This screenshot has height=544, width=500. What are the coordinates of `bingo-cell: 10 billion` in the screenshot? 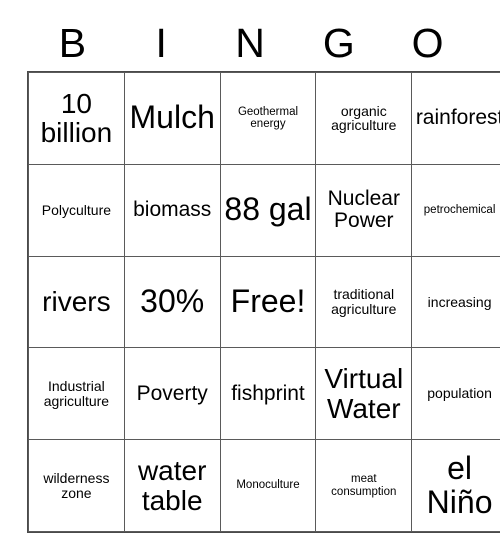 It's located at (76, 118).